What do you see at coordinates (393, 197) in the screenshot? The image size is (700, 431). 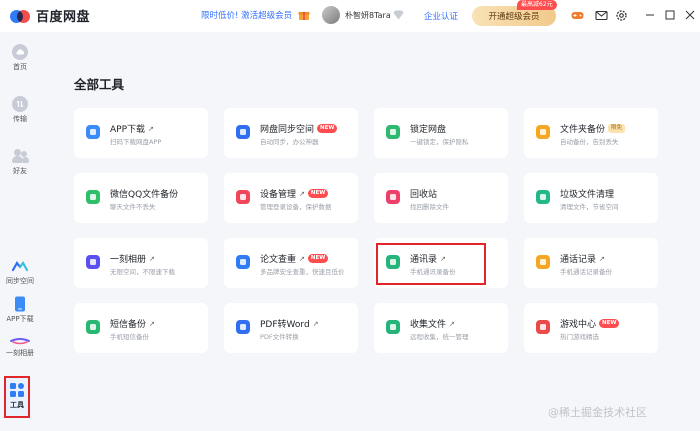 I see `recycle-icon` at bounding box center [393, 197].